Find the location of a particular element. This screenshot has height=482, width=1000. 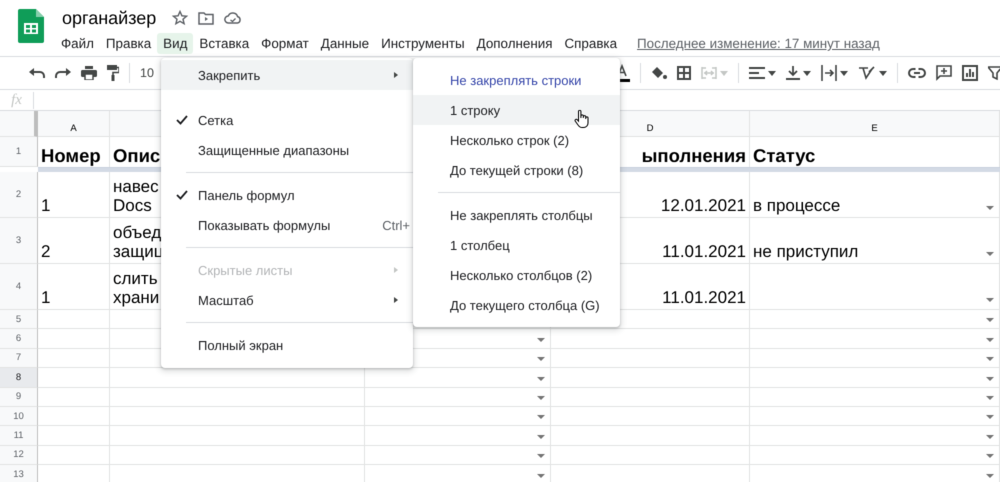

shortcut-hint: Ctrl+ is located at coordinates (396, 225).